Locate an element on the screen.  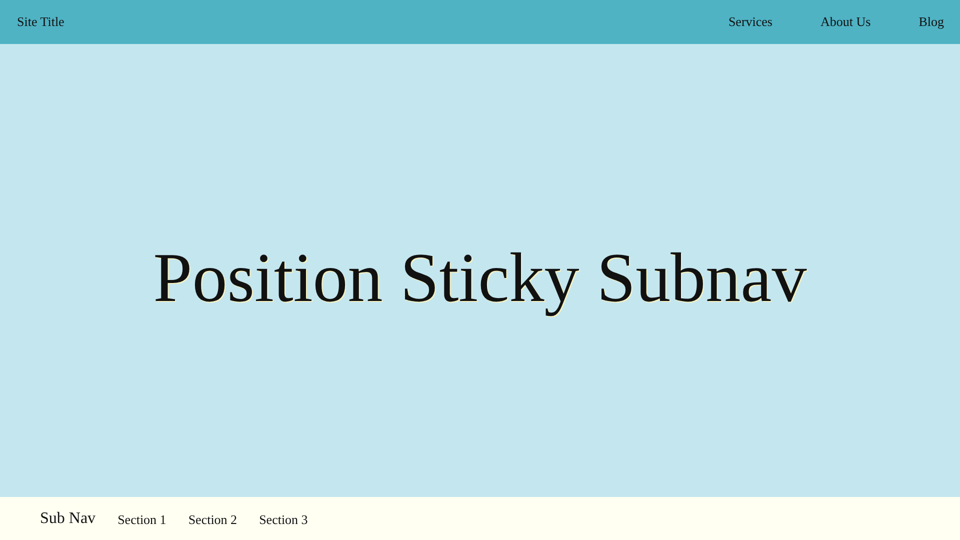
nav-link: Services is located at coordinates (750, 22).